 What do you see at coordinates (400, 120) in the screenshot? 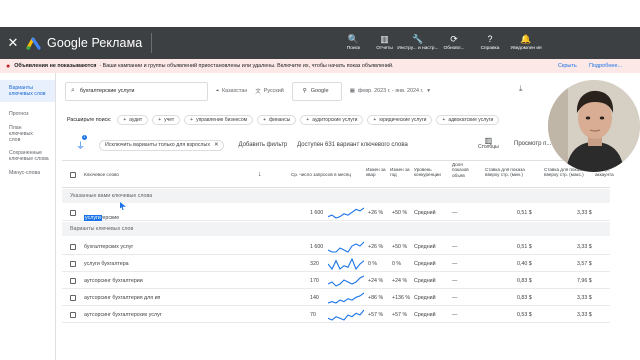
I see `refine-chip: + юридические услуги` at bounding box center [400, 120].